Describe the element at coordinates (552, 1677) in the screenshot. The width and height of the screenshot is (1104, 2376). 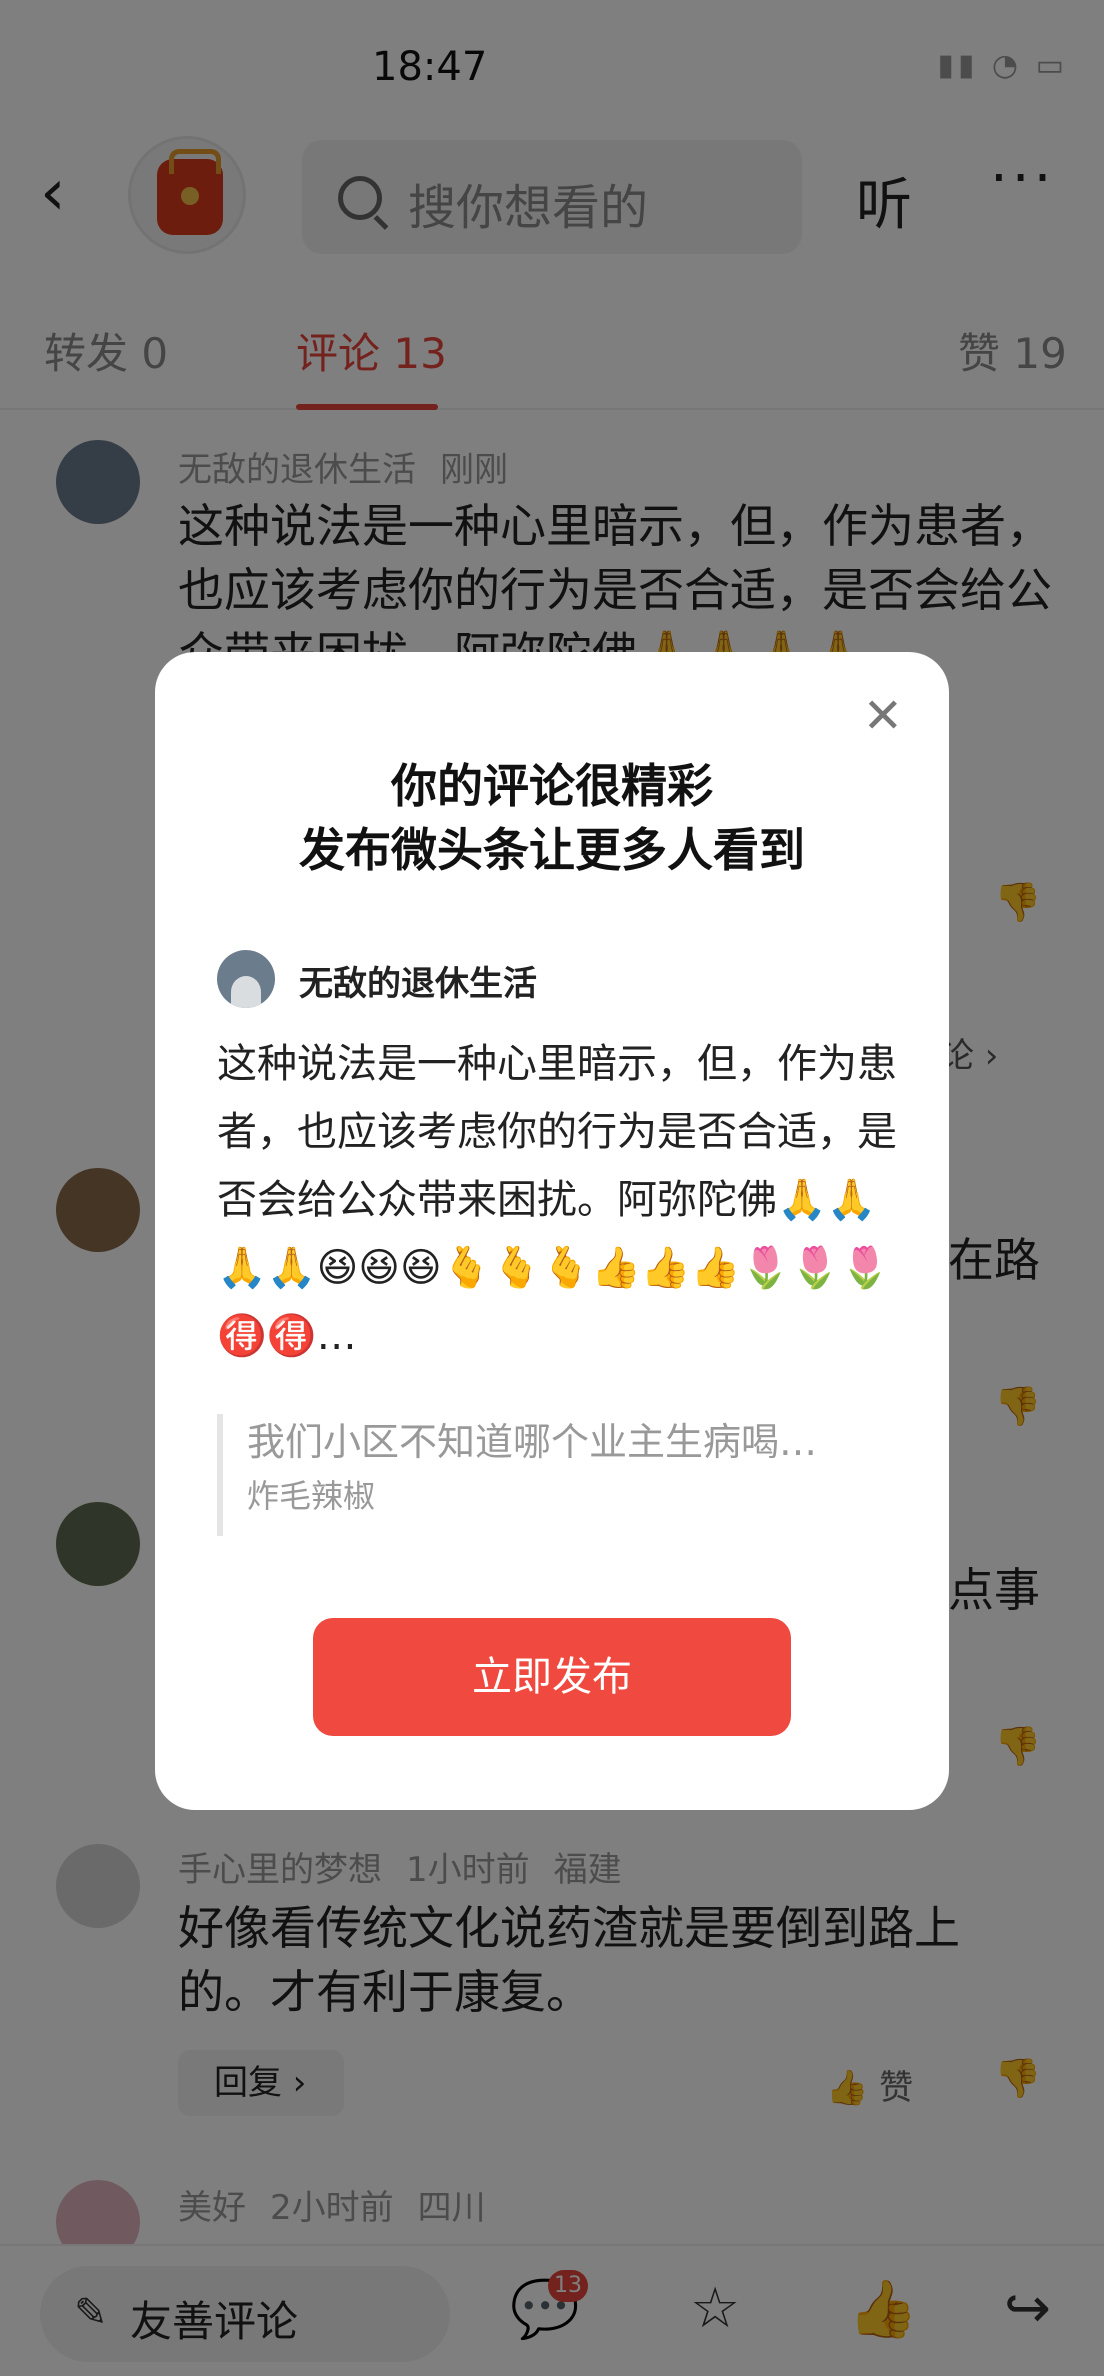
I see `publish-button: 立即发布` at that location.